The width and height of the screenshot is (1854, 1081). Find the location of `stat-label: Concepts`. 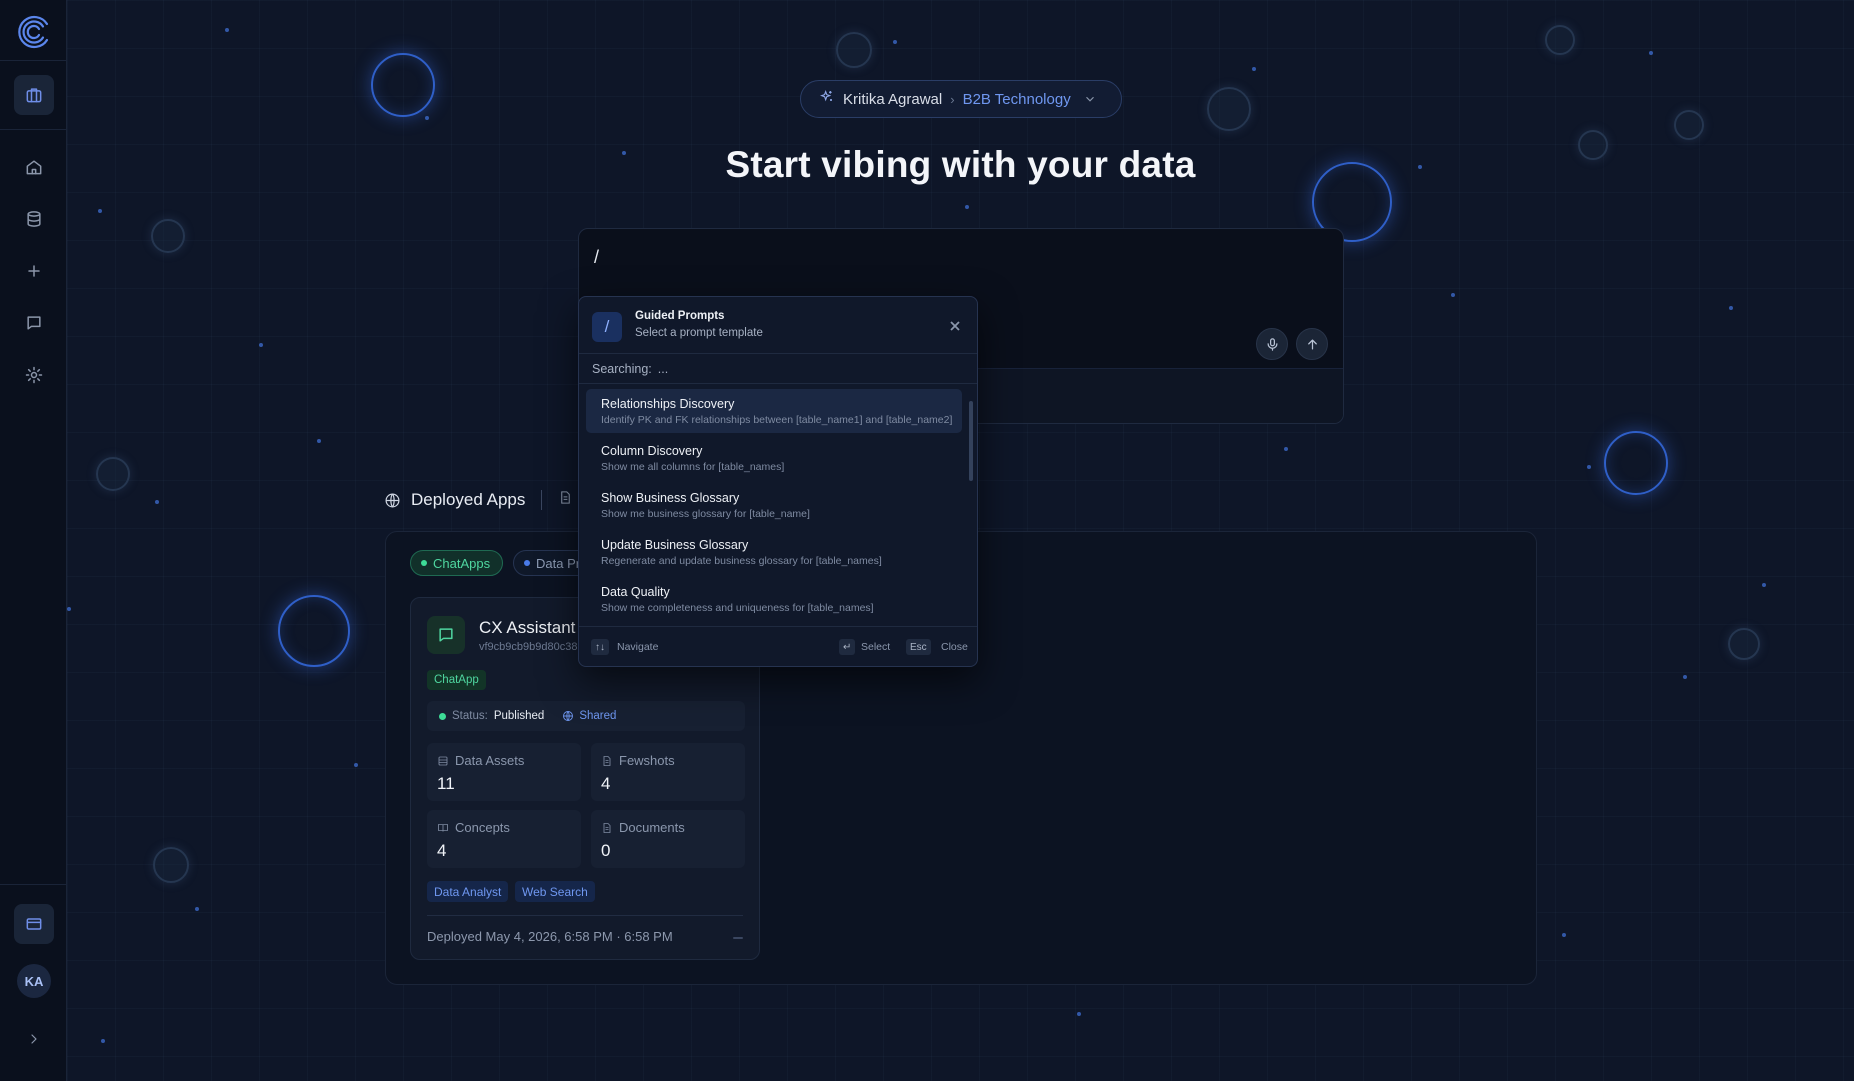

stat-label: Concepts is located at coordinates (482, 827).